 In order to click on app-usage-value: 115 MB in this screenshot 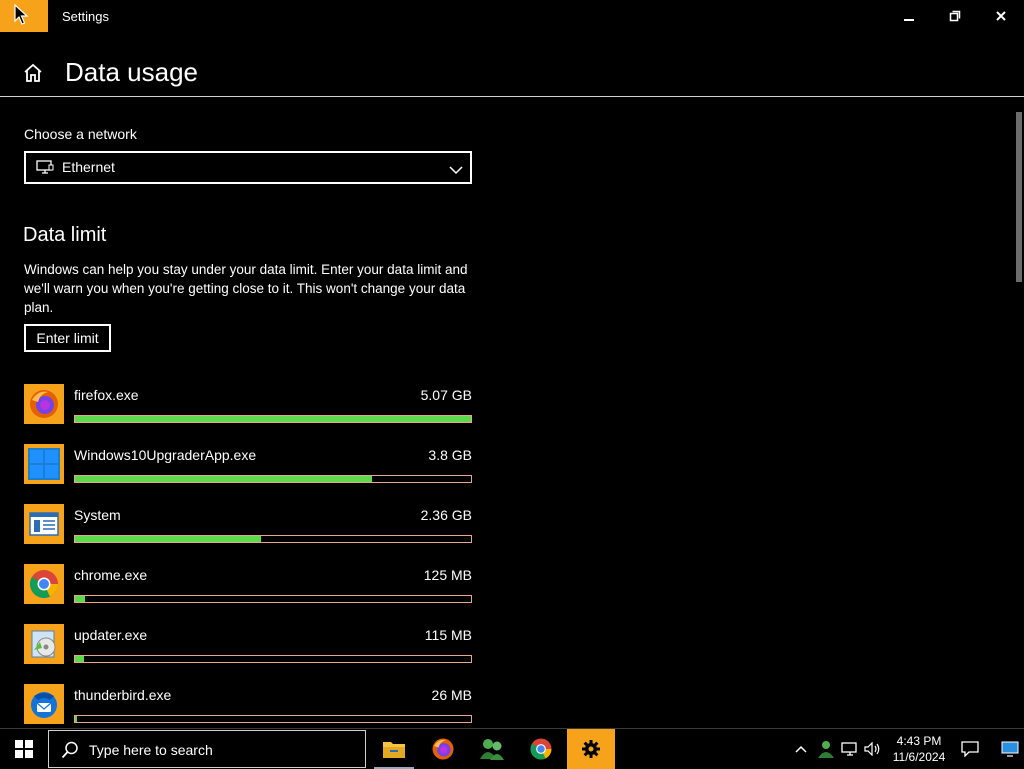, I will do `click(448, 635)`.